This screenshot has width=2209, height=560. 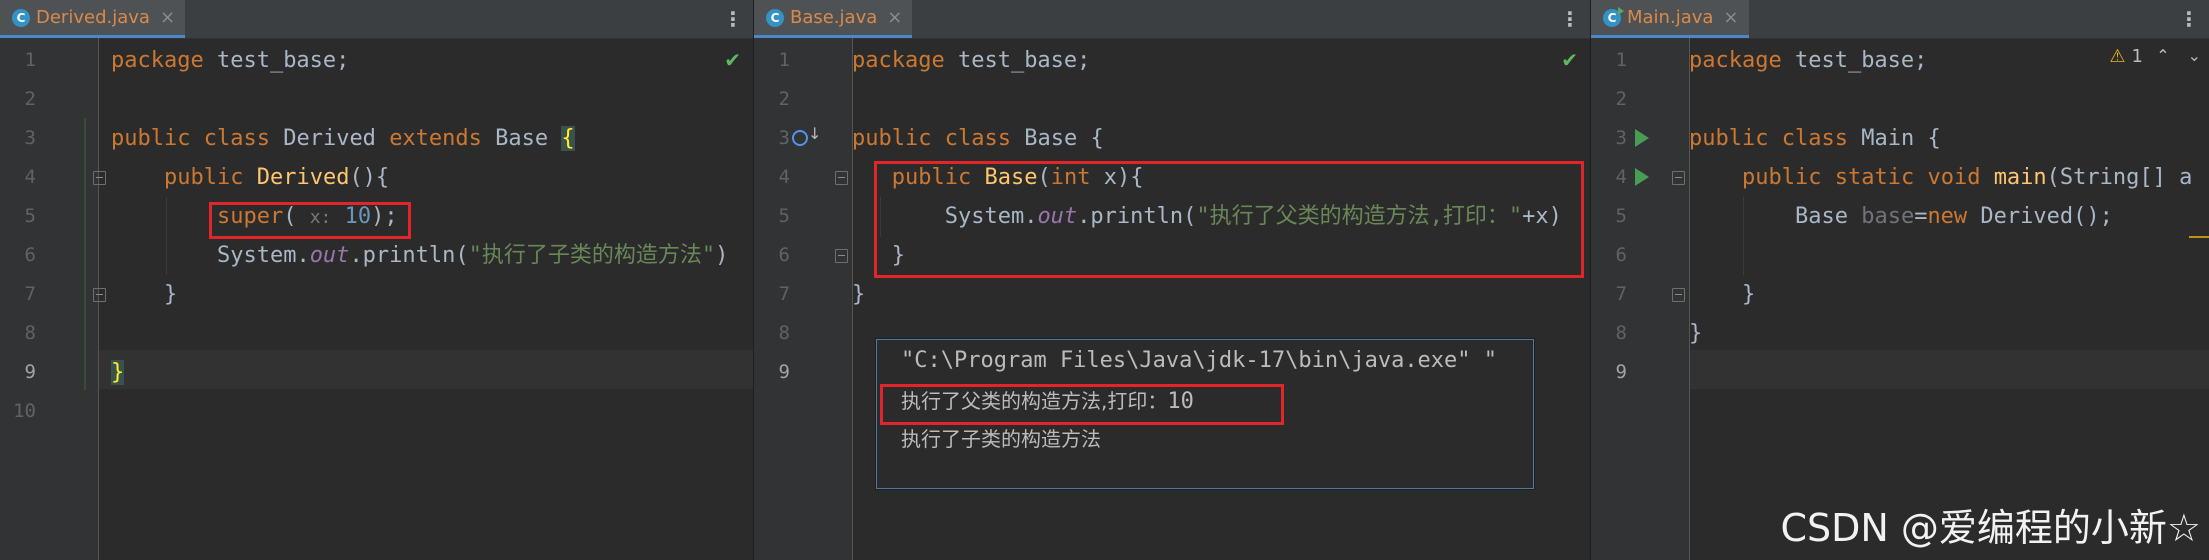 What do you see at coordinates (432, 138) in the screenshot?
I see `code-line-3: public class Derived extends Base {` at bounding box center [432, 138].